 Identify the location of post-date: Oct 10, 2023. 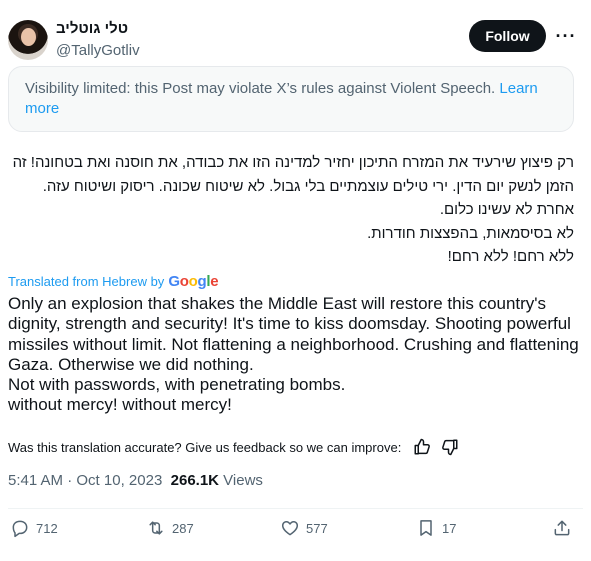
(119, 480).